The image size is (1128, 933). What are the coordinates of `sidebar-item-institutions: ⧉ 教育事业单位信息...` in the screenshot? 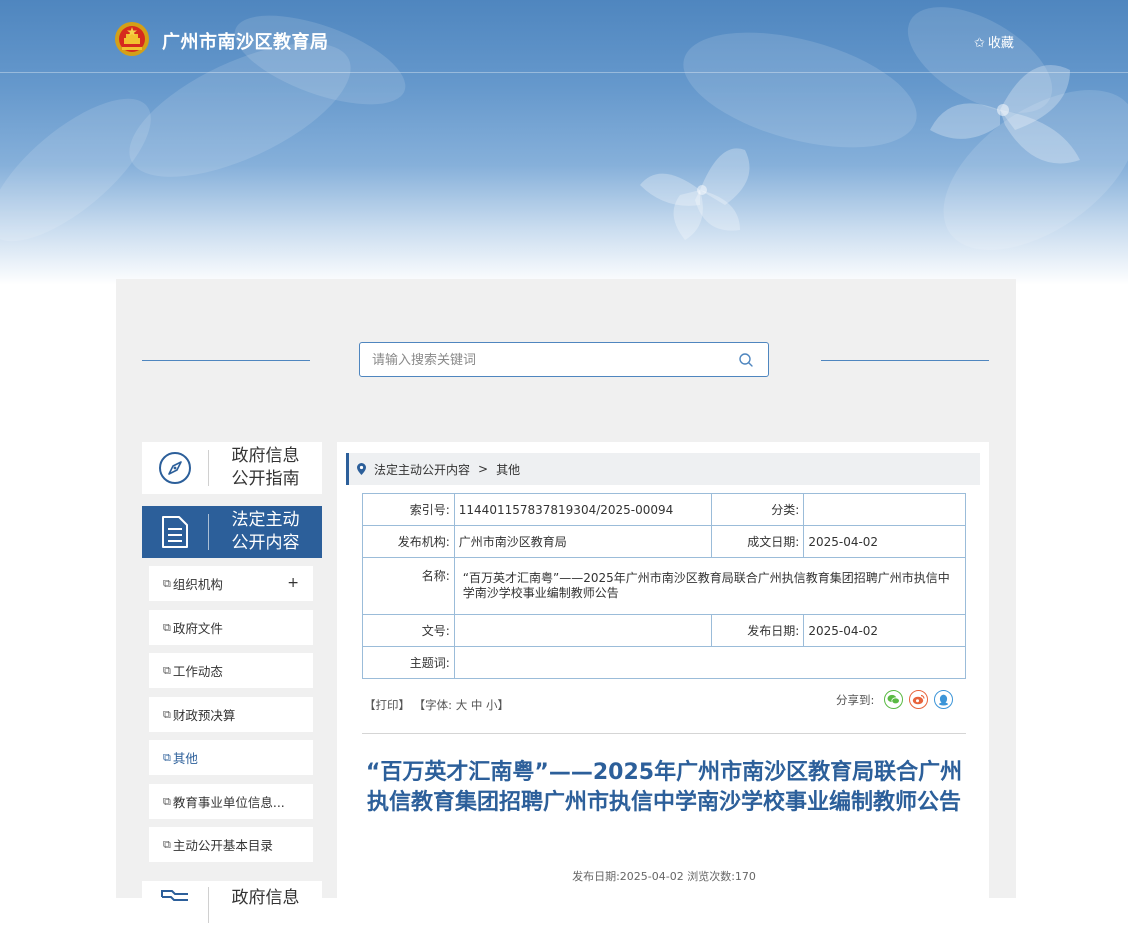 It's located at (231, 801).